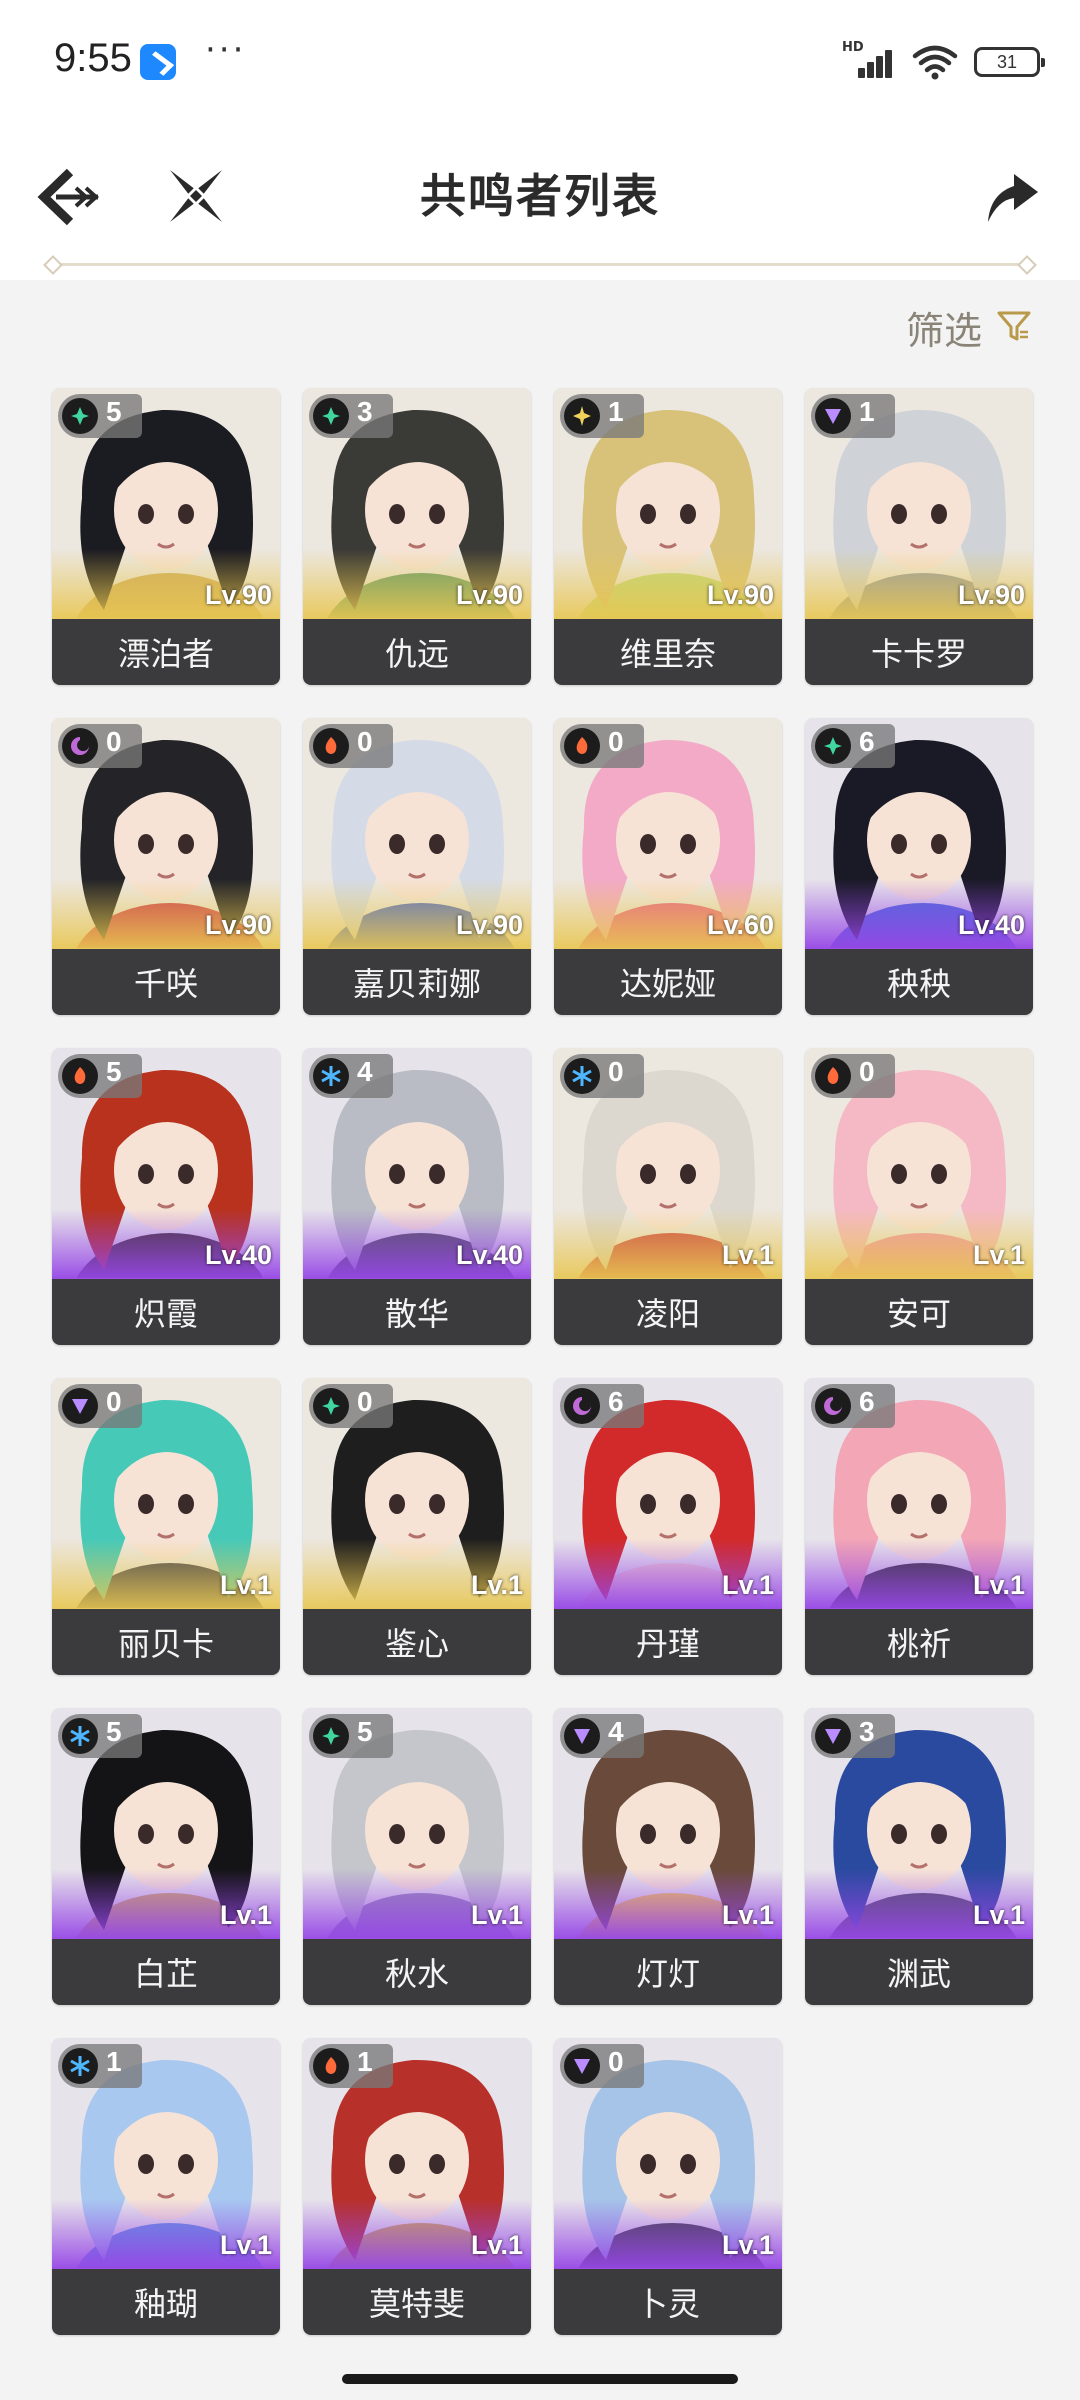 This screenshot has width=1080, height=2400. What do you see at coordinates (919, 1196) in the screenshot?
I see `character-card: 0 Lv.1 安可` at bounding box center [919, 1196].